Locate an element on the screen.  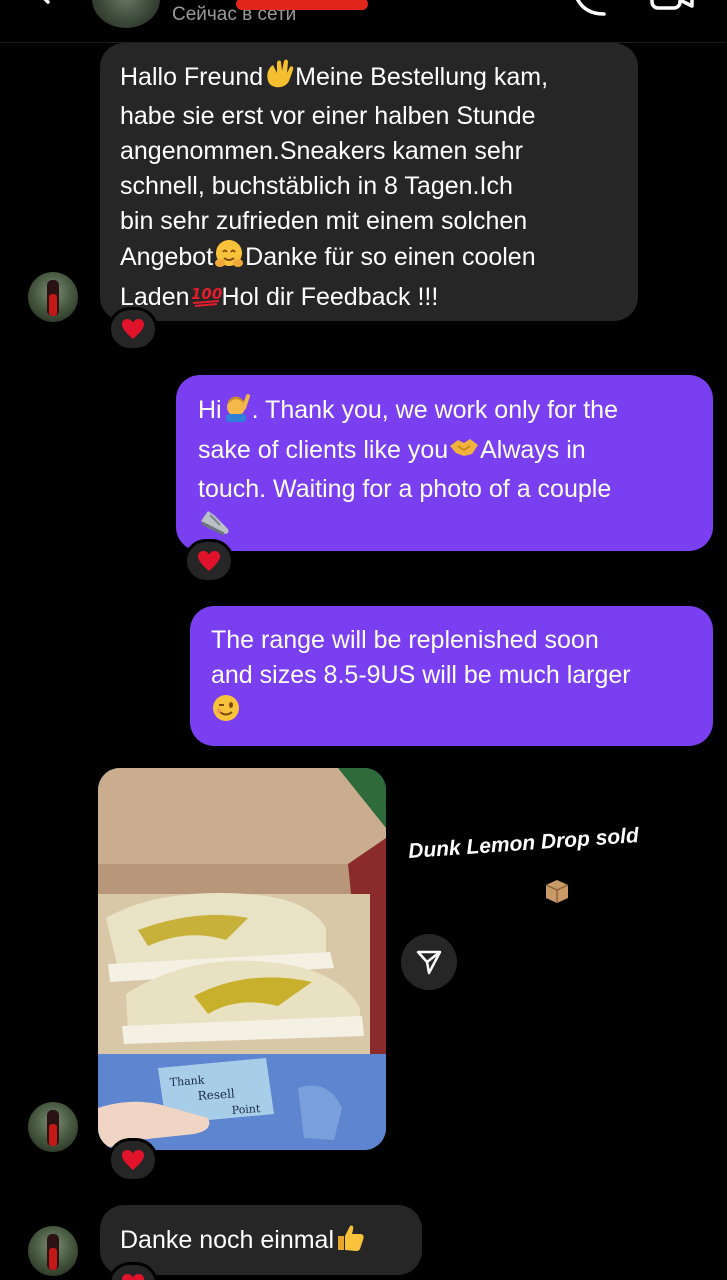
waving-hand-emoji is located at coordinates (279, 79).